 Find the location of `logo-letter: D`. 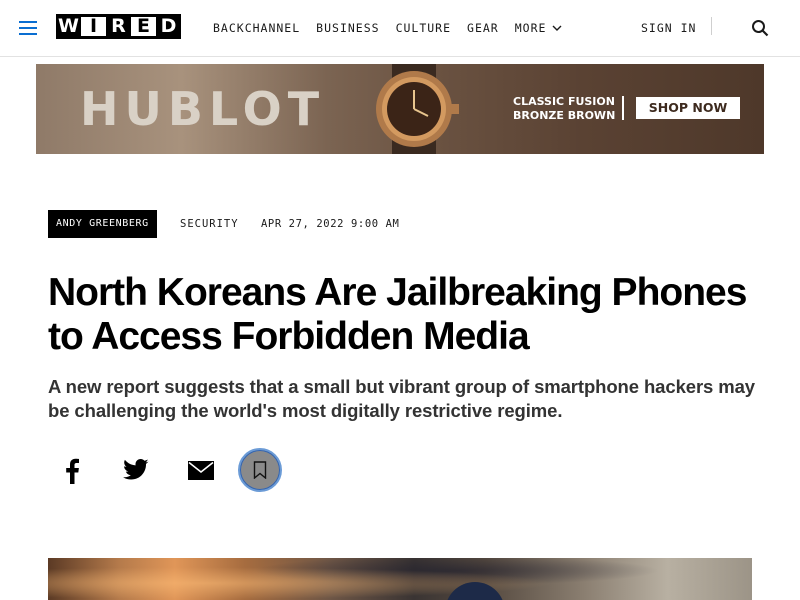

logo-letter: D is located at coordinates (168, 26).